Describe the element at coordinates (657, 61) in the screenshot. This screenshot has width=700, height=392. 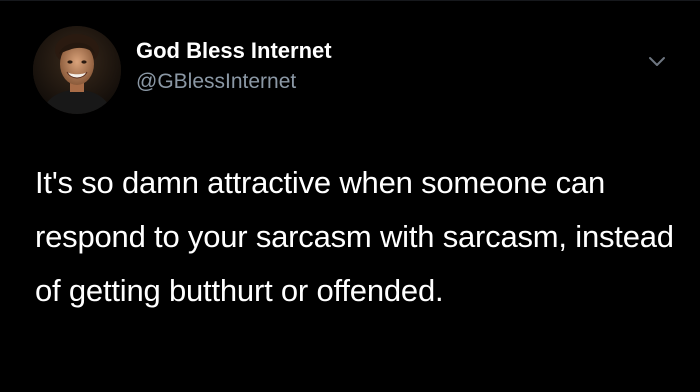
I see `chevron-down-icon` at that location.